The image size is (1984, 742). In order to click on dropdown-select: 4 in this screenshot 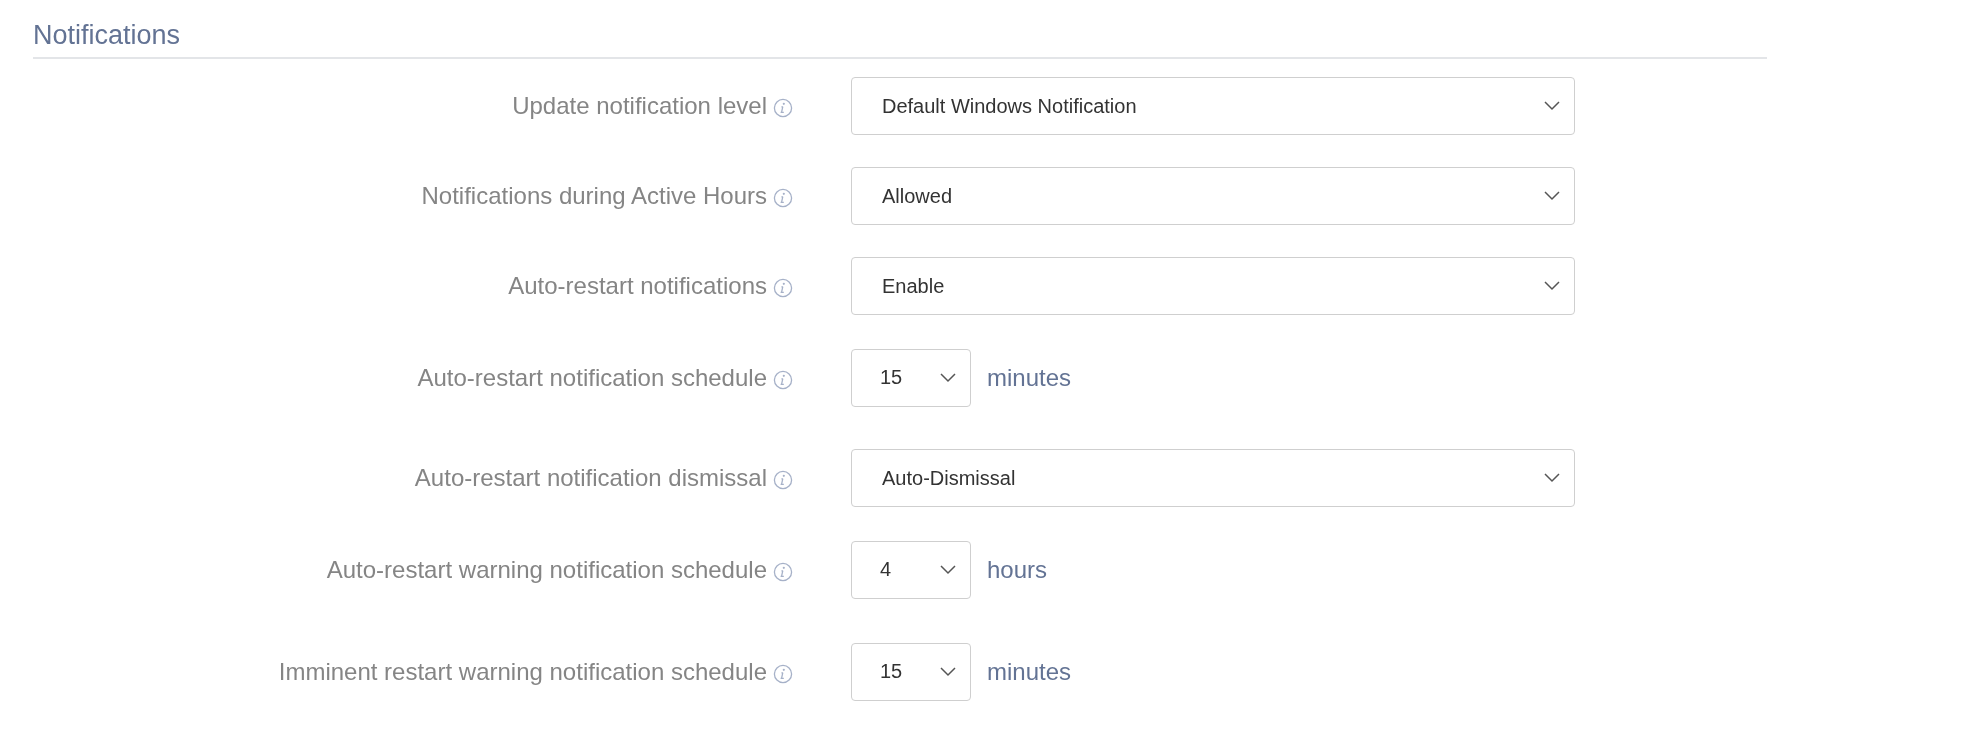, I will do `click(911, 569)`.